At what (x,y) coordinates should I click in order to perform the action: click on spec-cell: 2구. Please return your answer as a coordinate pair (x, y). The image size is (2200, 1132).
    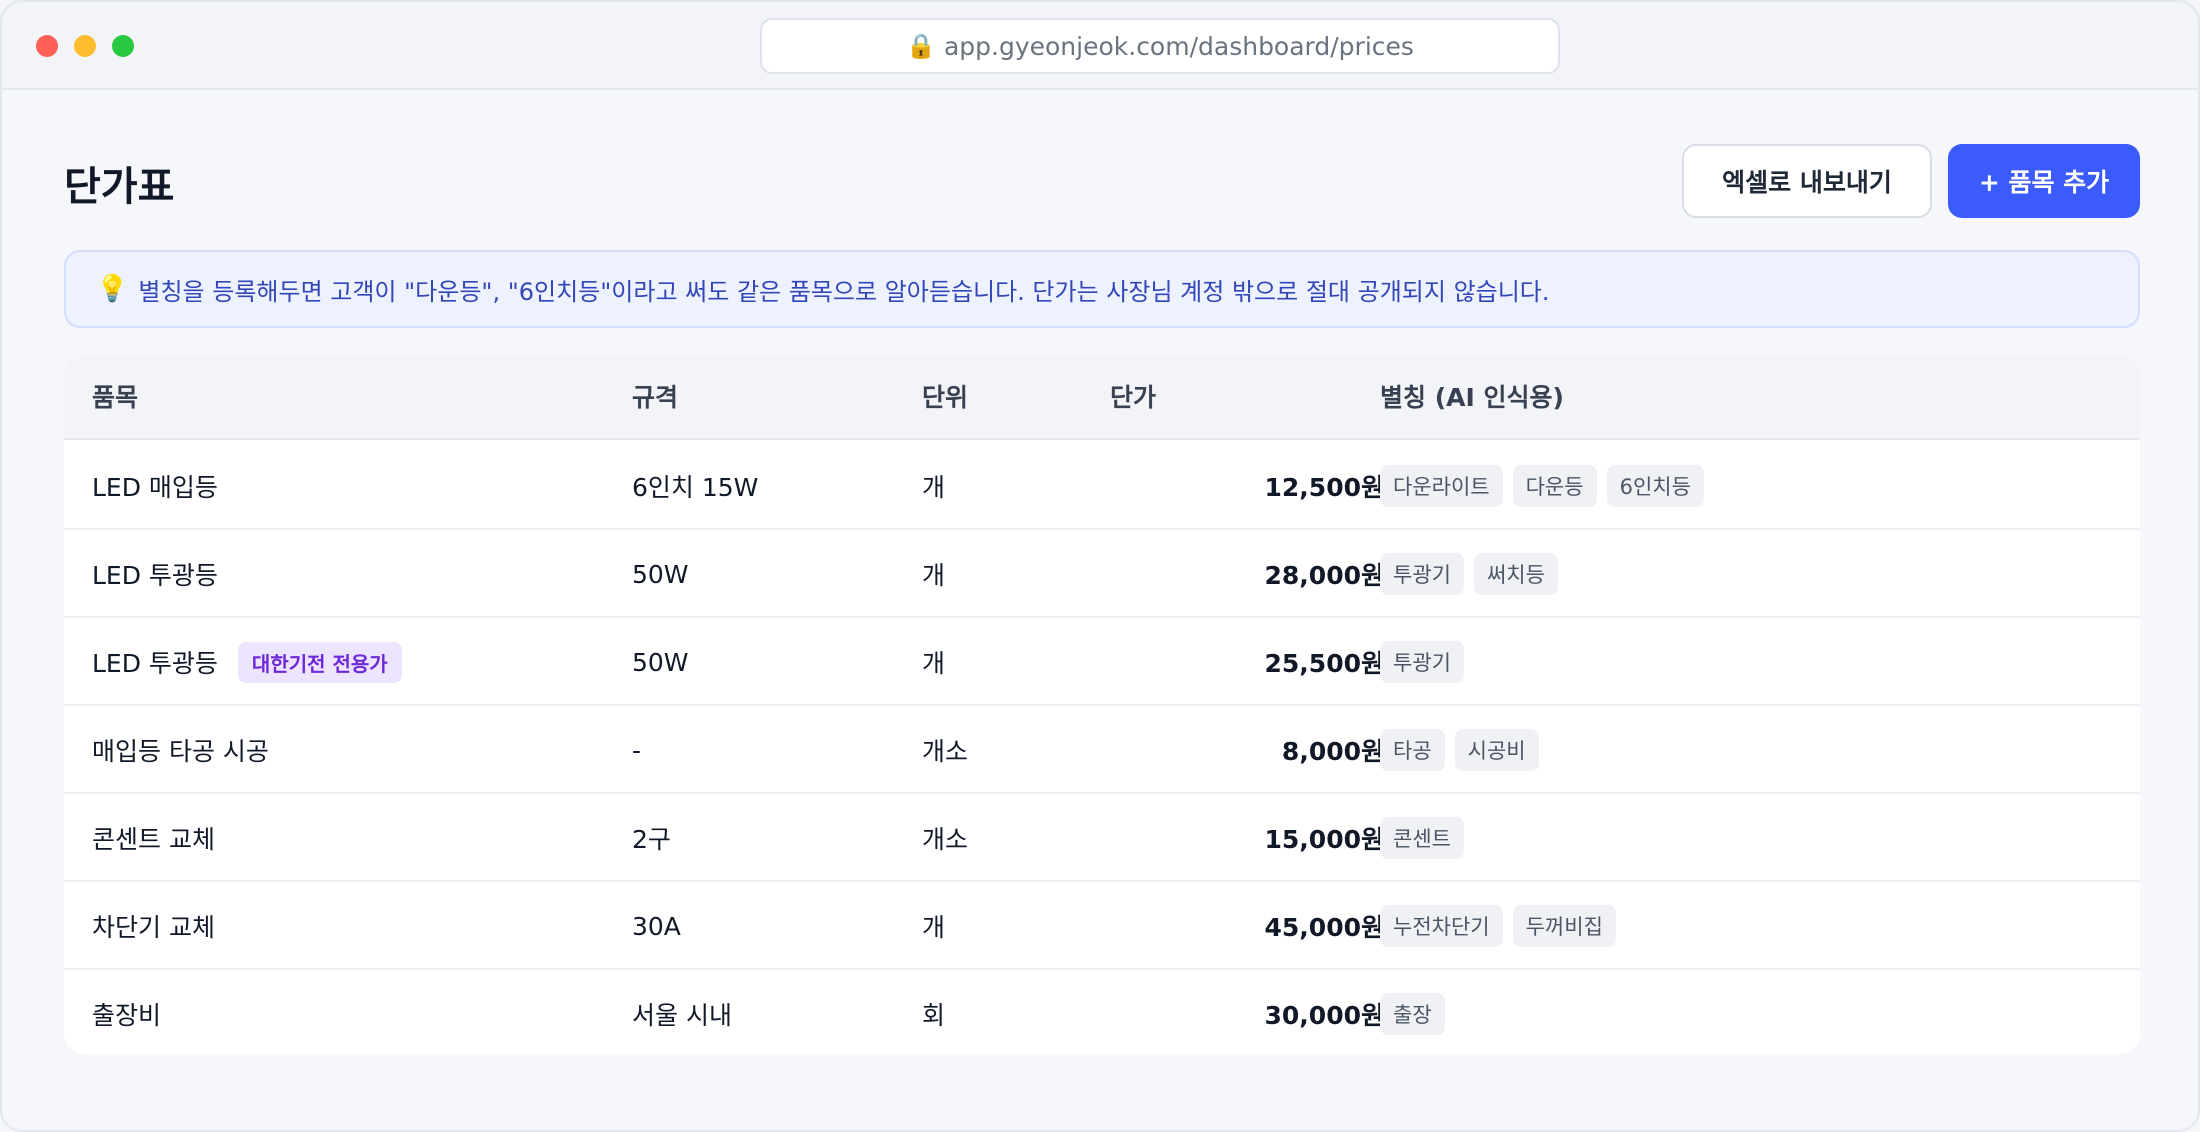
    Looking at the image, I should click on (651, 839).